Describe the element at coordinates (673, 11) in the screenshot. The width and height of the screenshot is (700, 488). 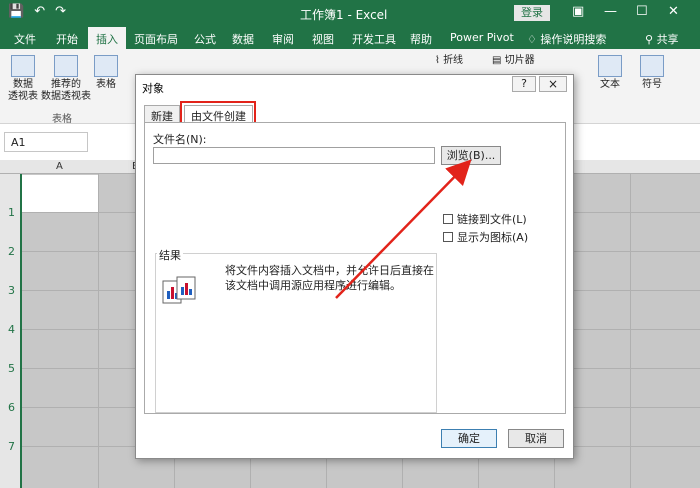
I see `close-icon: ✕` at that location.